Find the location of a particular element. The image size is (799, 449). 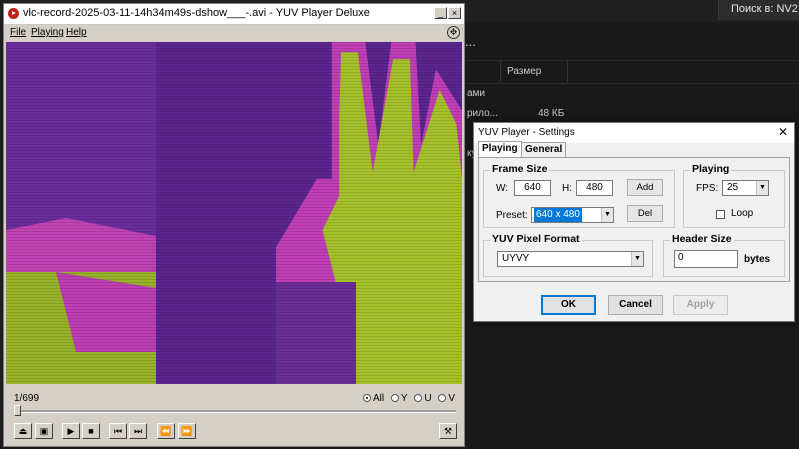

play-icon: ▶ is located at coordinates (71, 431).